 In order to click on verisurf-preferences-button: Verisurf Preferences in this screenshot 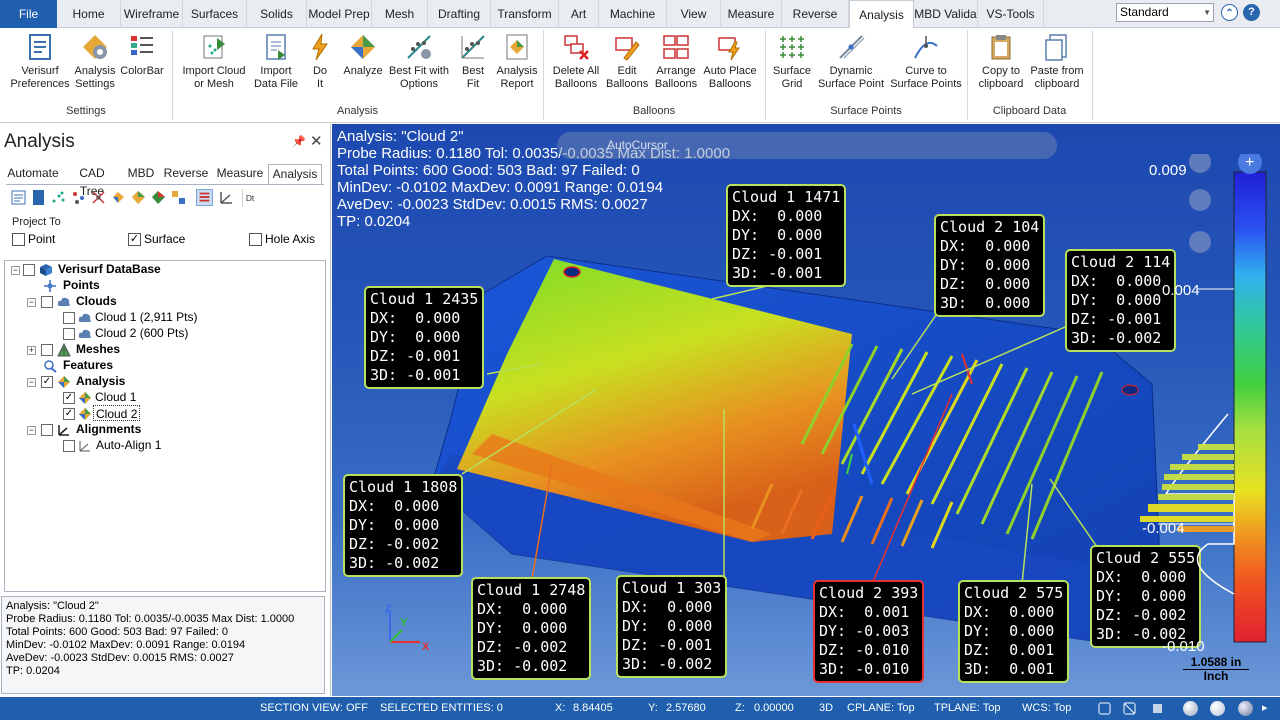, I will do `click(40, 61)`.